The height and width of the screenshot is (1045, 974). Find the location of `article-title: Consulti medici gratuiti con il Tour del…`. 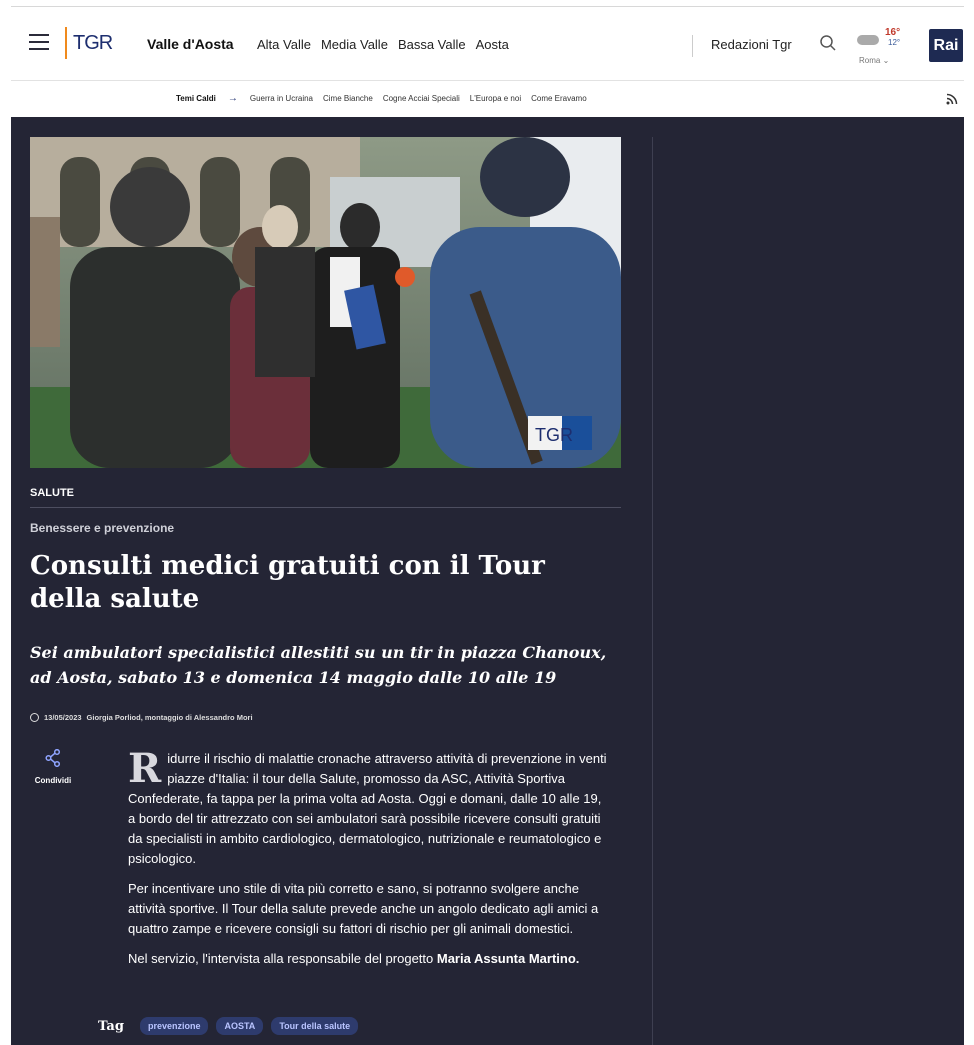

article-title: Consulti medici gratuiti con il Tour del… is located at coordinates (287, 582).